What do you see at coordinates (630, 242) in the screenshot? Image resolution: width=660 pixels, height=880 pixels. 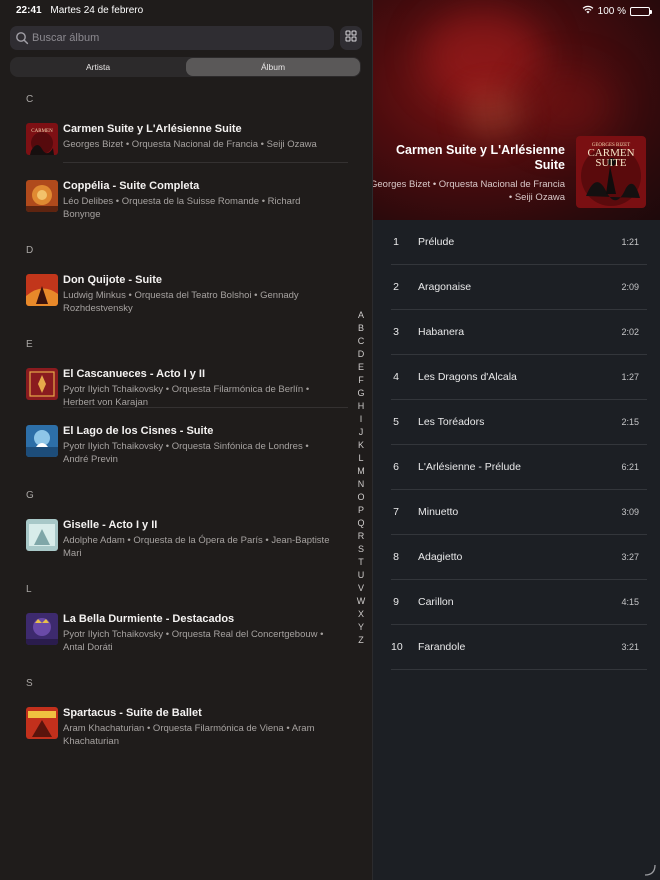 I see `track-duration: 1:21` at bounding box center [630, 242].